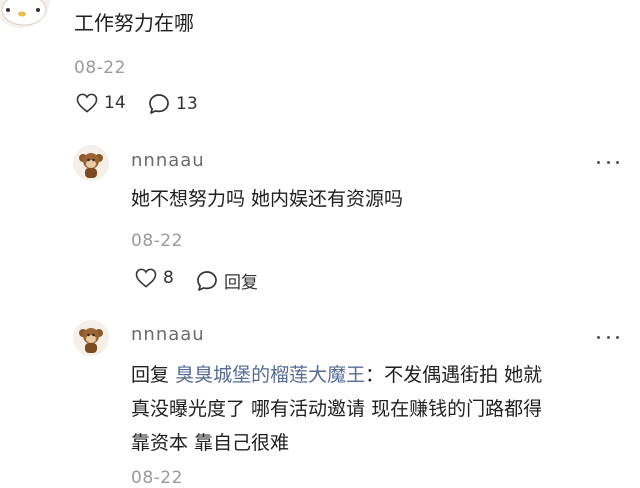 The width and height of the screenshot is (640, 488). I want to click on cat-avatar-icon, so click(25, 14).